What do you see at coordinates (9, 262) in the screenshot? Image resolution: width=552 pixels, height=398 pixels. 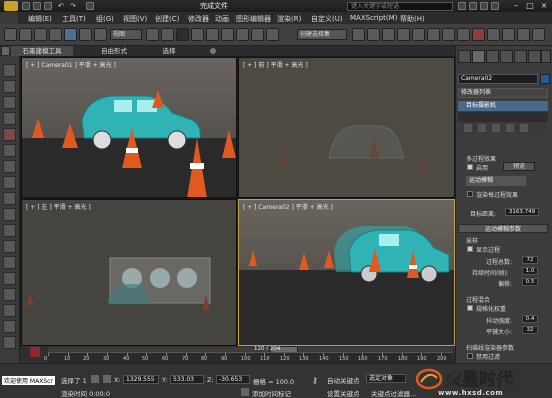 I see `lt-tool-13-icon` at bounding box center [9, 262].